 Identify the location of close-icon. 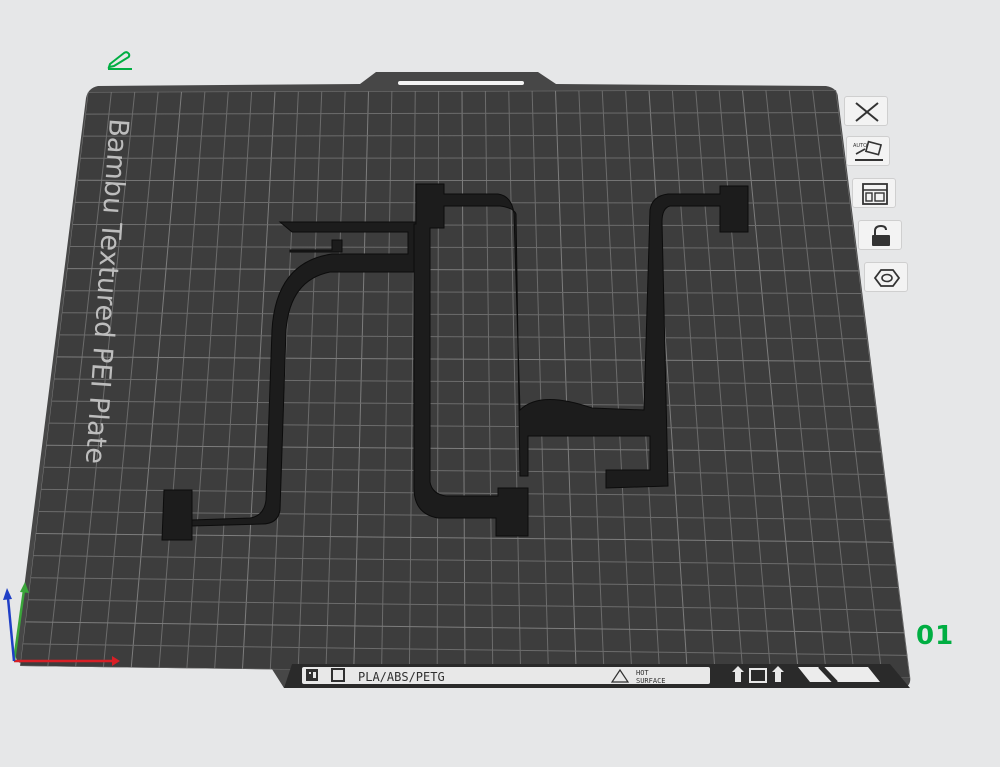
(867, 112).